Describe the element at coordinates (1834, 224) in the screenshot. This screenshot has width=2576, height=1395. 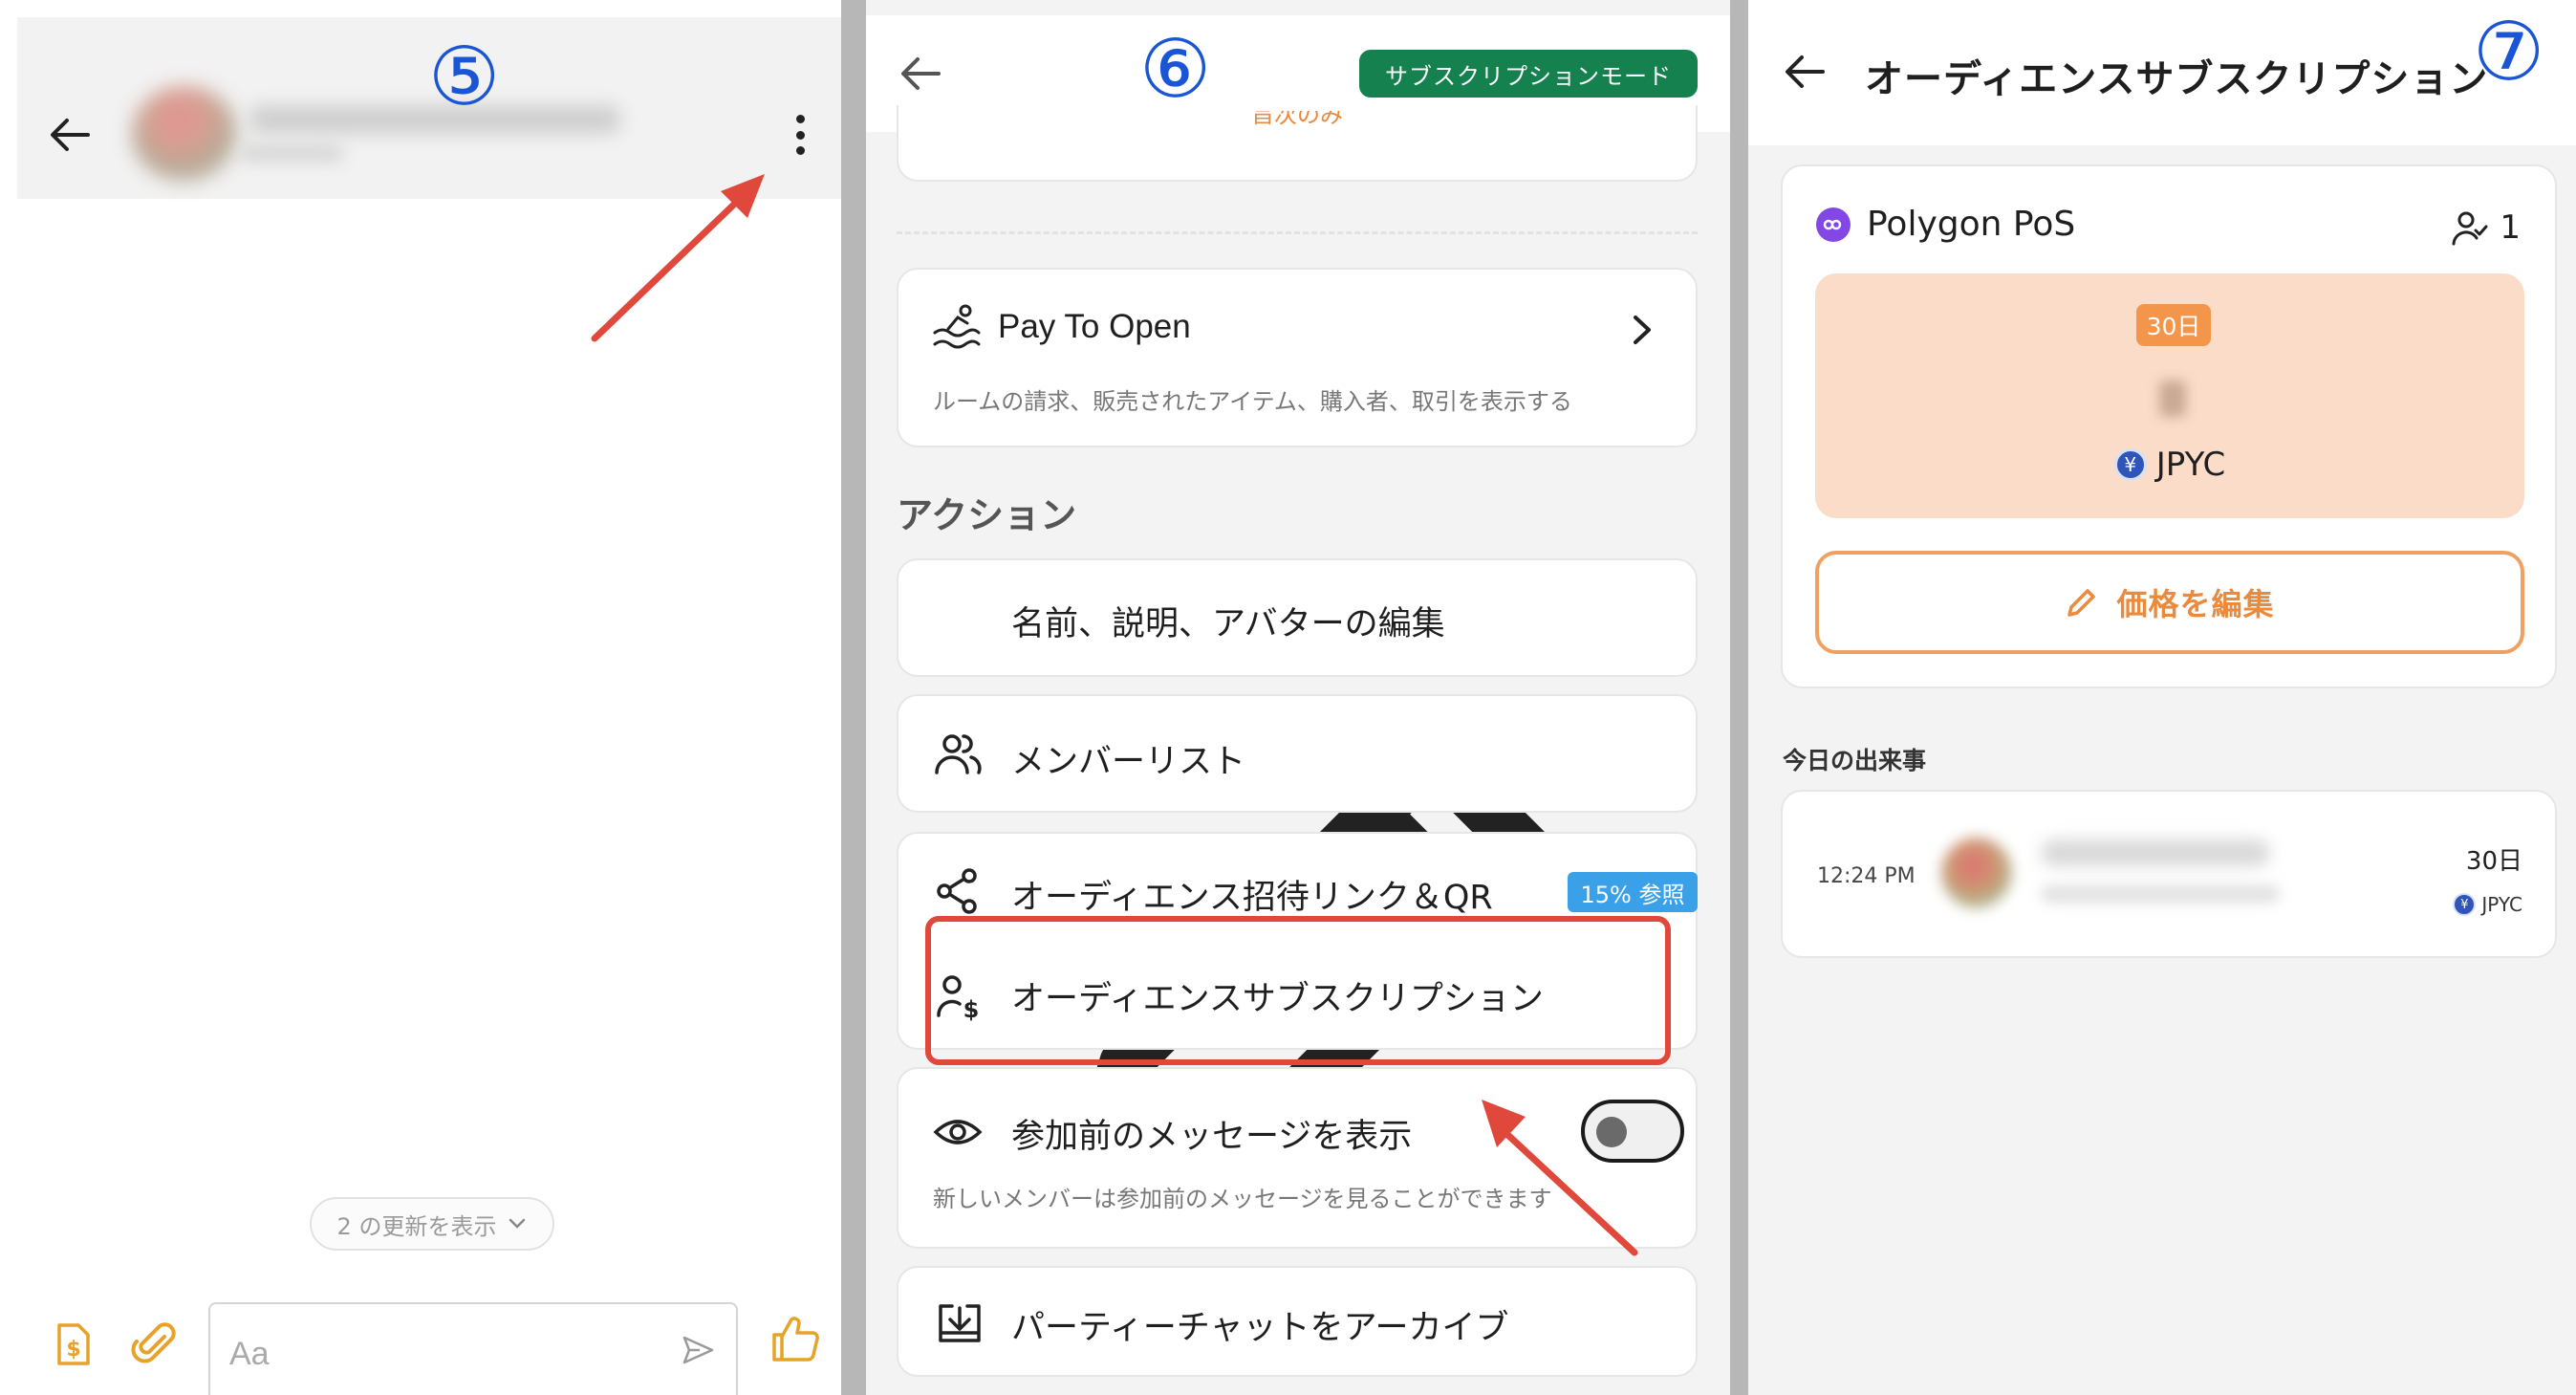
I see `polygon-logo-icon` at that location.